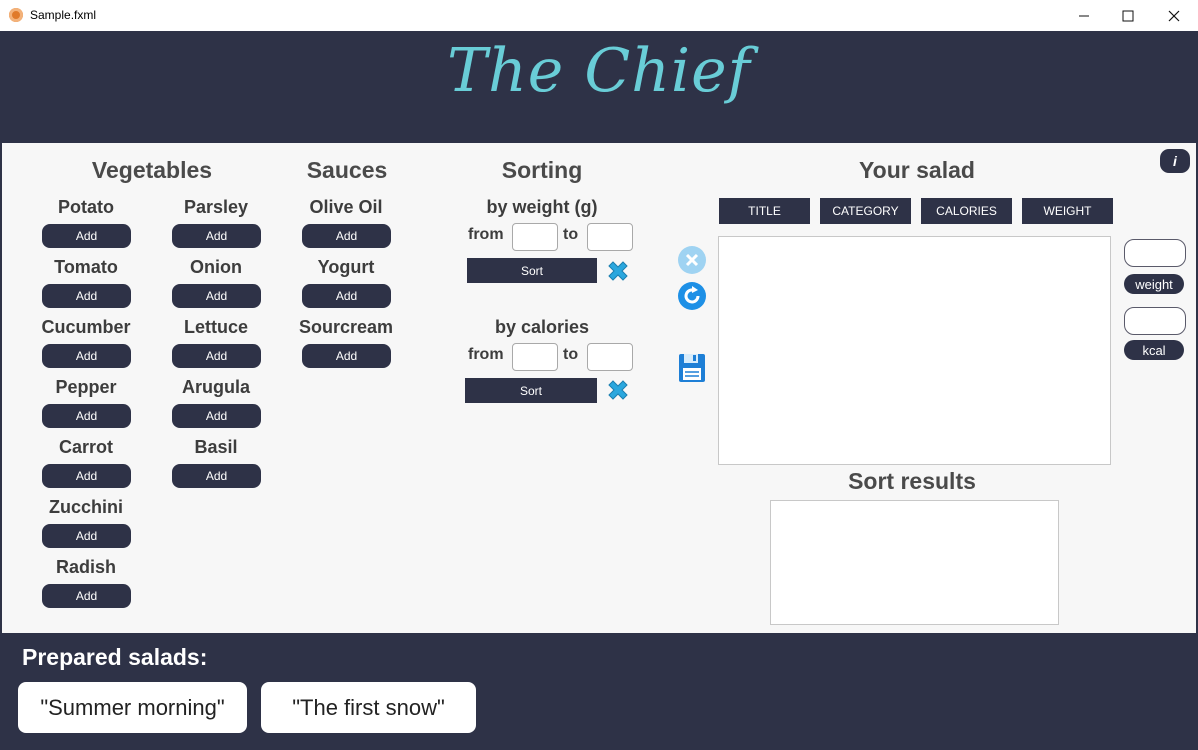 Image resolution: width=1198 pixels, height=750 pixels. What do you see at coordinates (216, 476) in the screenshot?
I see `add-basil-button: Add` at bounding box center [216, 476].